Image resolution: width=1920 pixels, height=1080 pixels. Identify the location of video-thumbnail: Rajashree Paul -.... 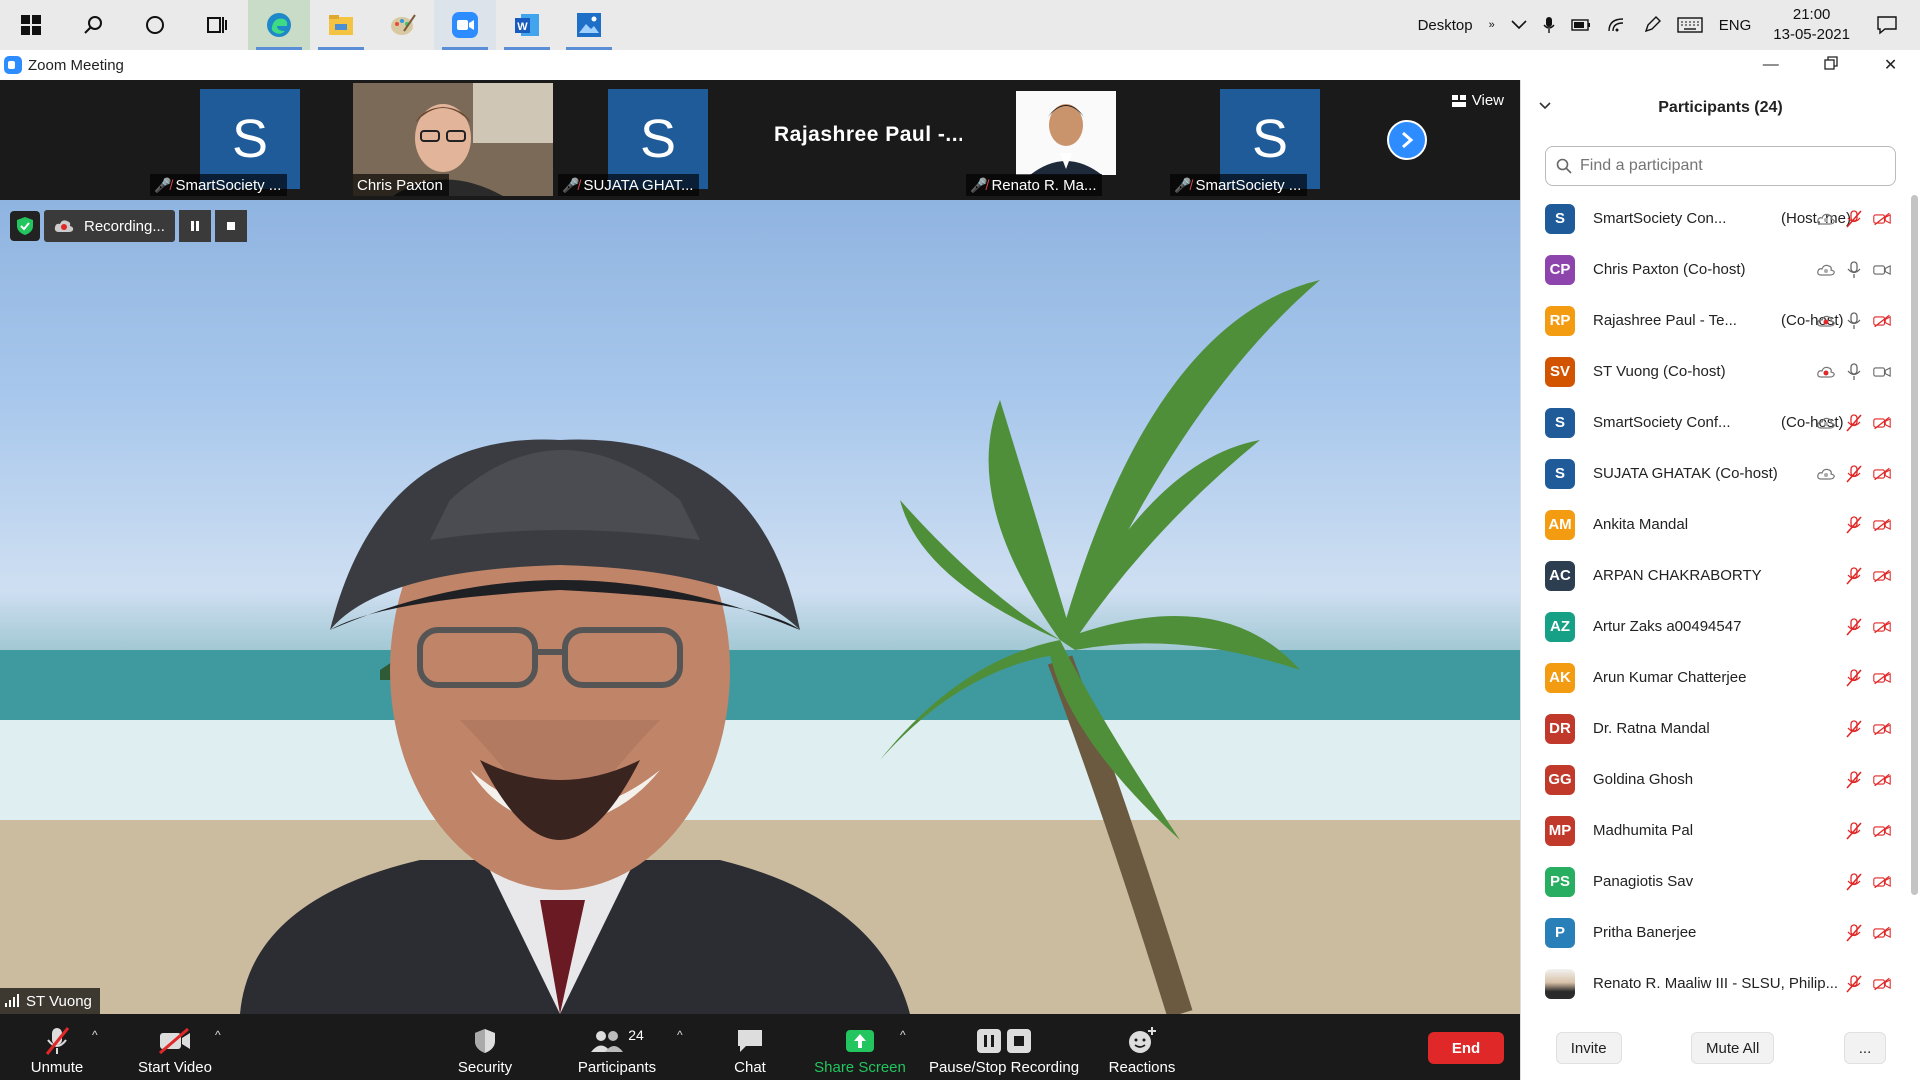
(862, 139).